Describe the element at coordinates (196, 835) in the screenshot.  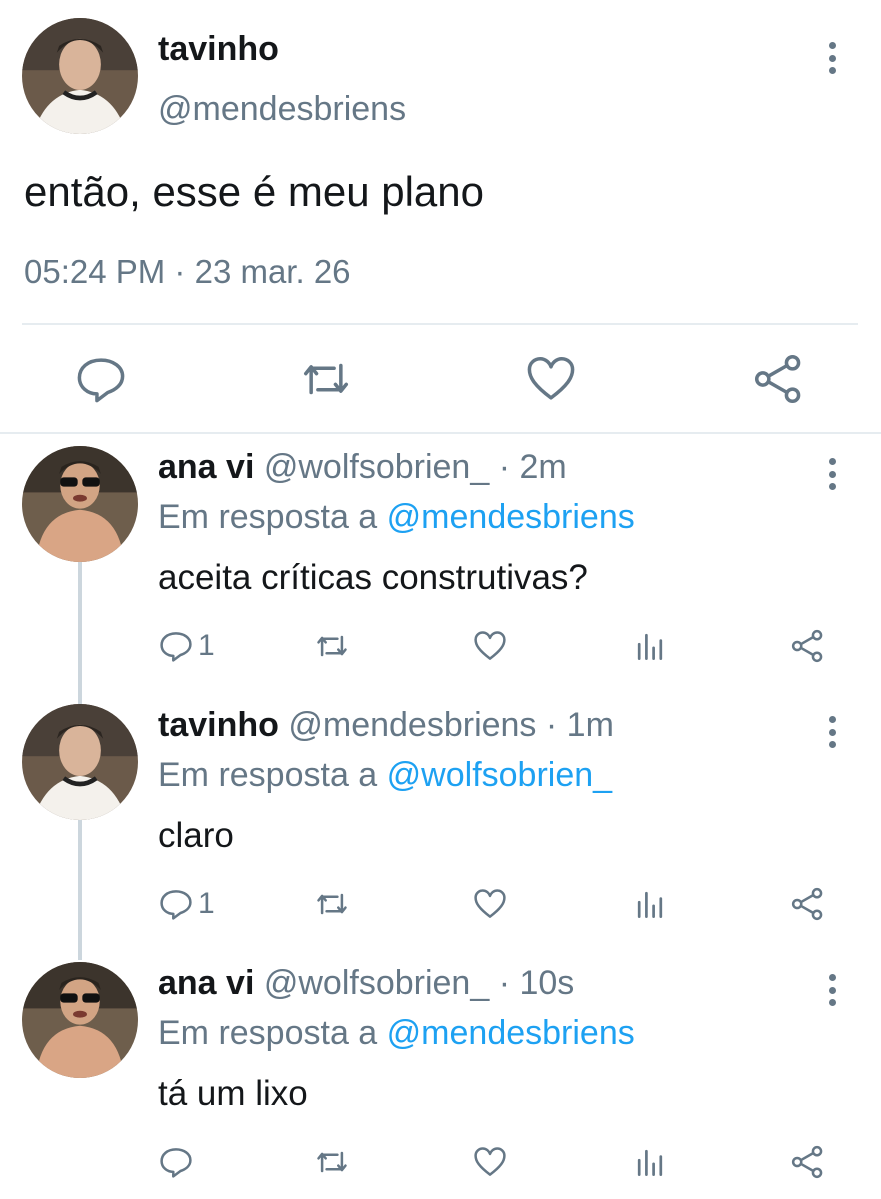
I see `reply-text: claro` at that location.